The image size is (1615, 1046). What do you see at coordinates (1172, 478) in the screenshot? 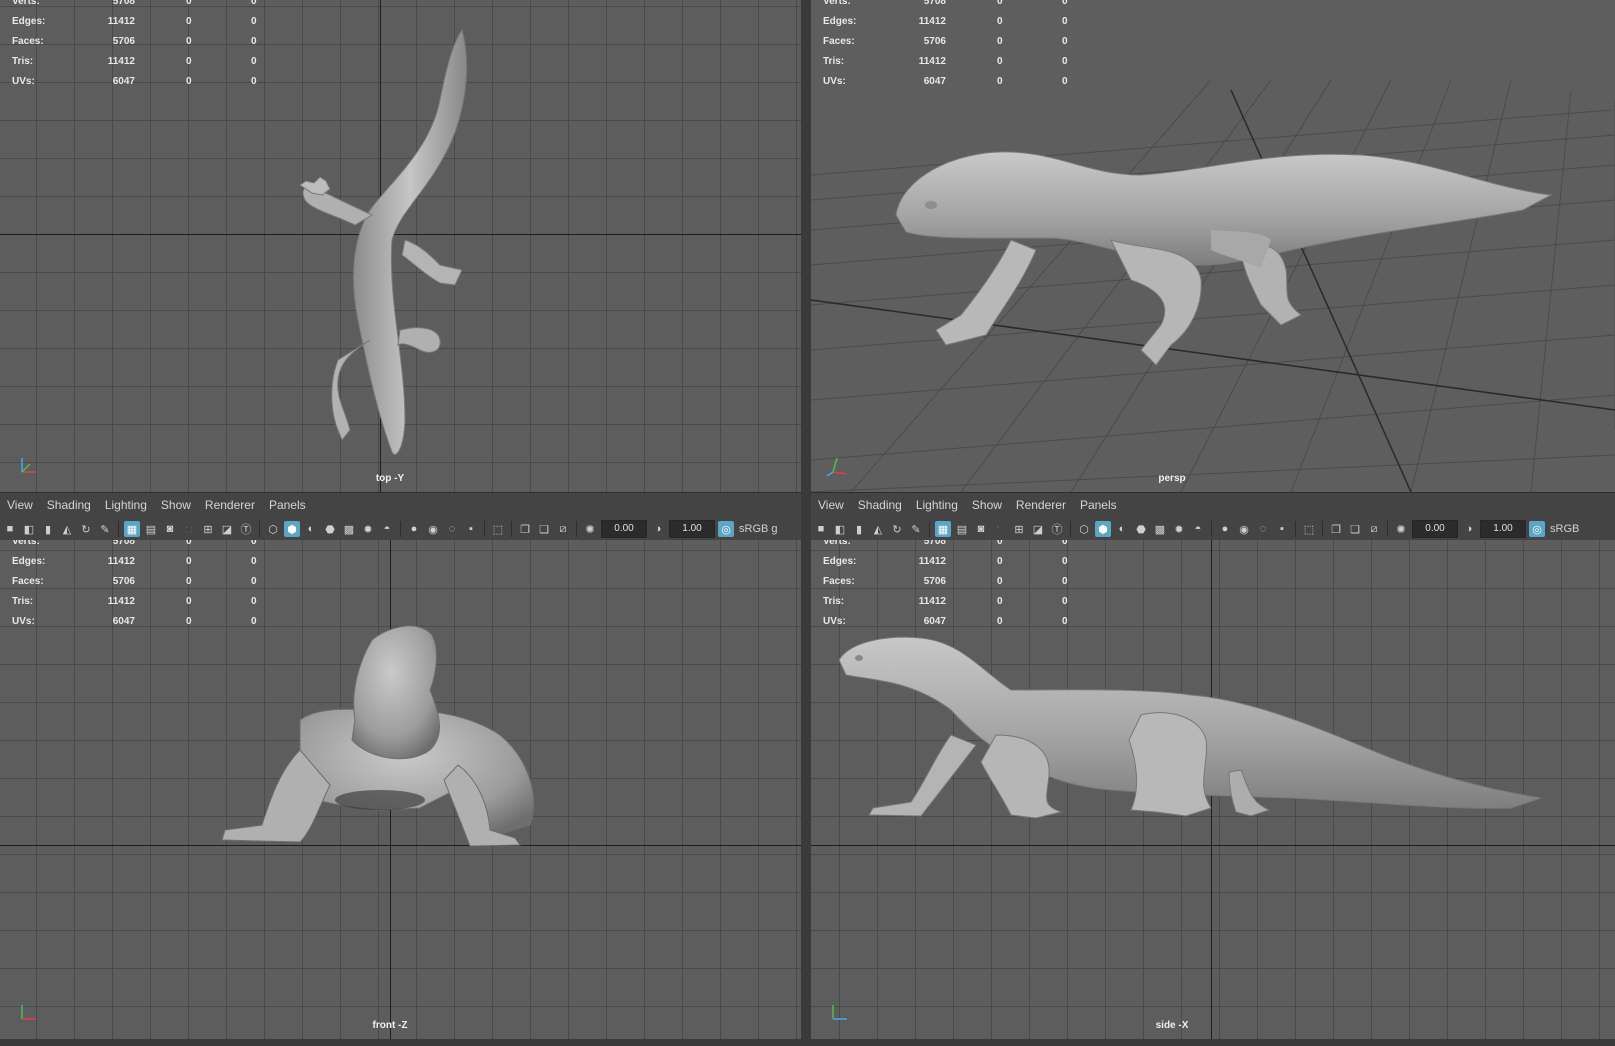
I see `camera-label-persp: persp` at bounding box center [1172, 478].